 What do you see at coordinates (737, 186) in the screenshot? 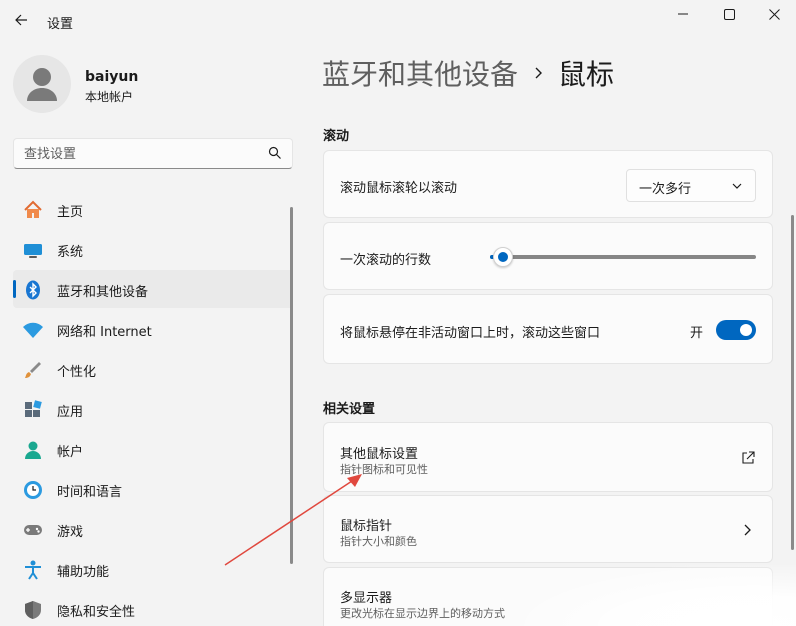
I see `chevron-down-icon` at bounding box center [737, 186].